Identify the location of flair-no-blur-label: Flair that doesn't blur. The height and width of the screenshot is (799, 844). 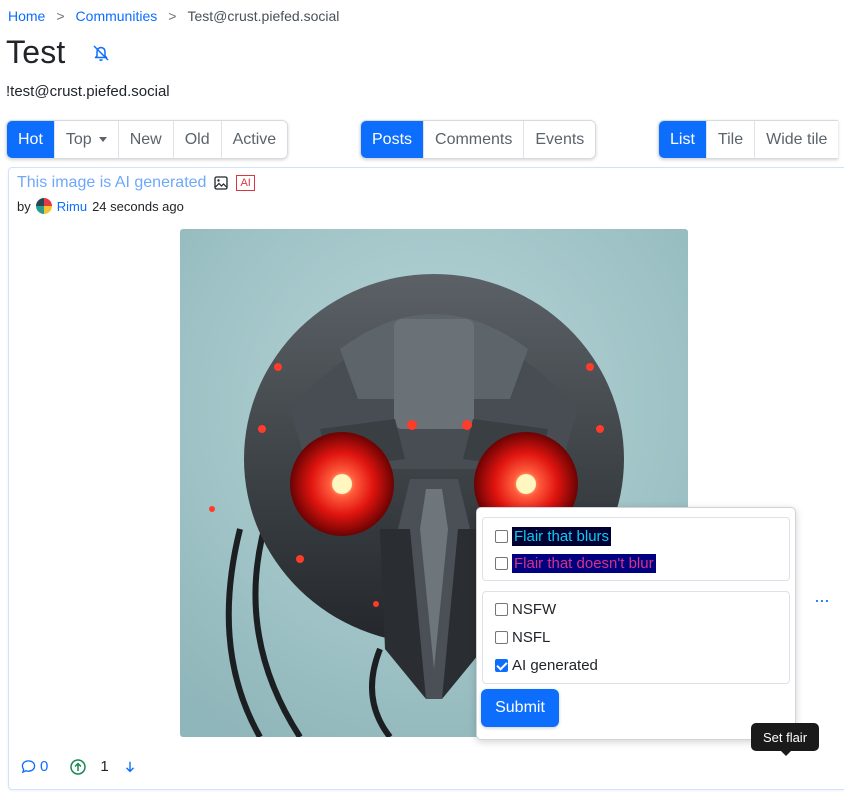
(584, 563).